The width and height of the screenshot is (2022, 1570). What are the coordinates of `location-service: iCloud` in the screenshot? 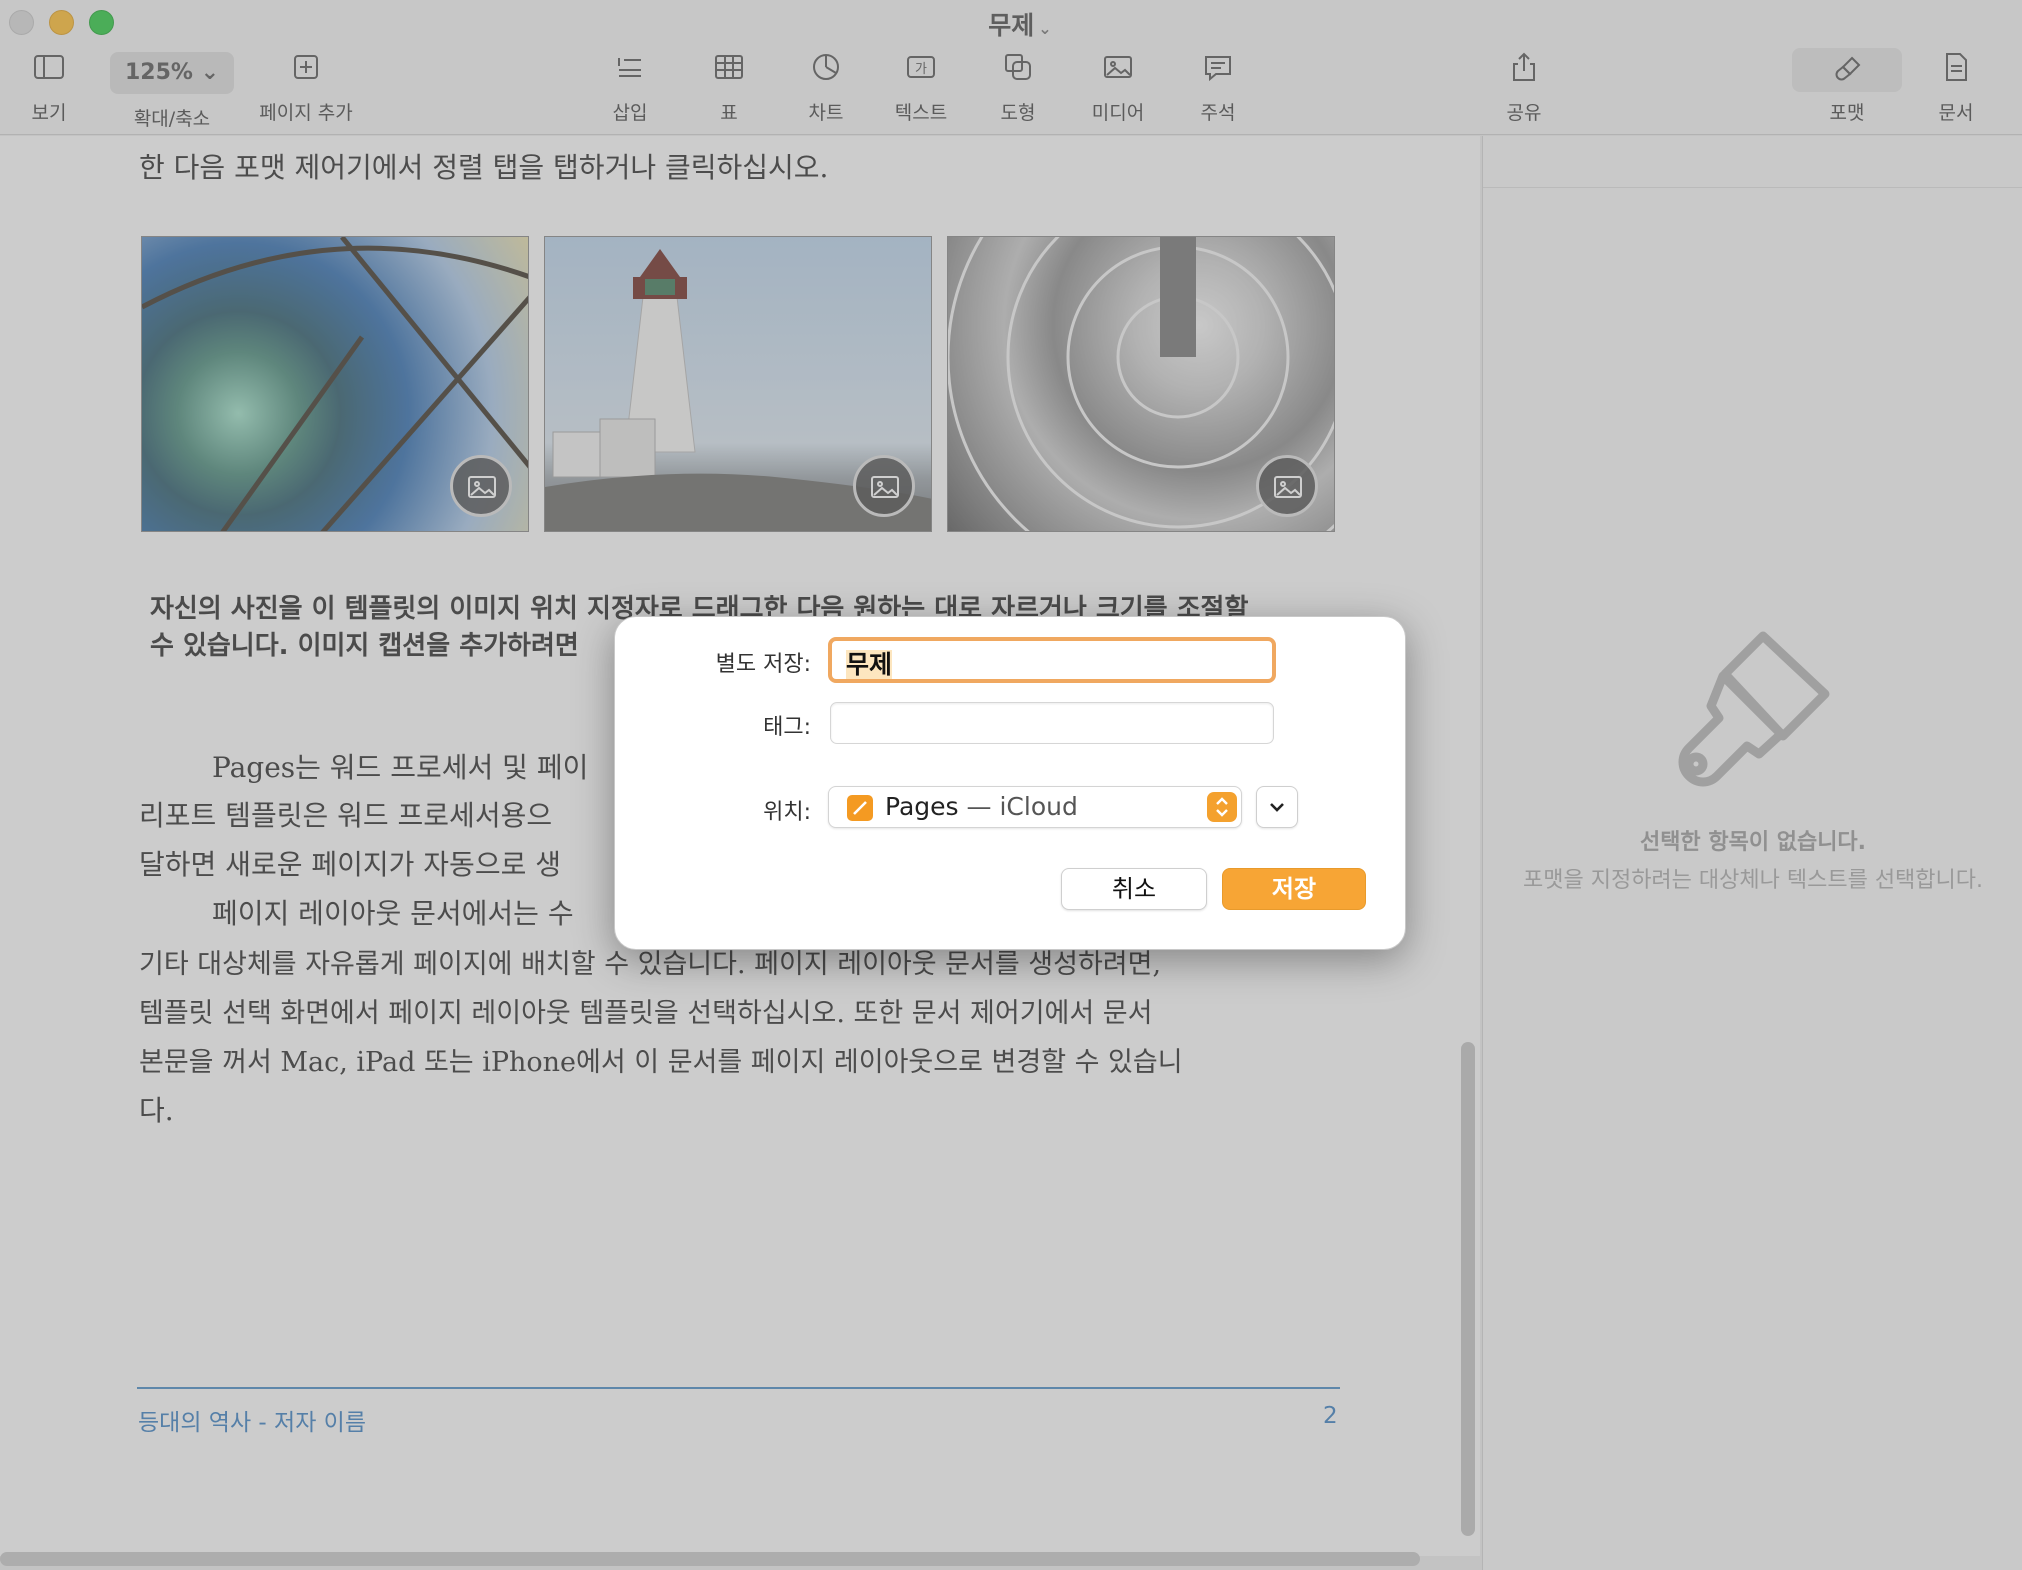 It's located at (1038, 806).